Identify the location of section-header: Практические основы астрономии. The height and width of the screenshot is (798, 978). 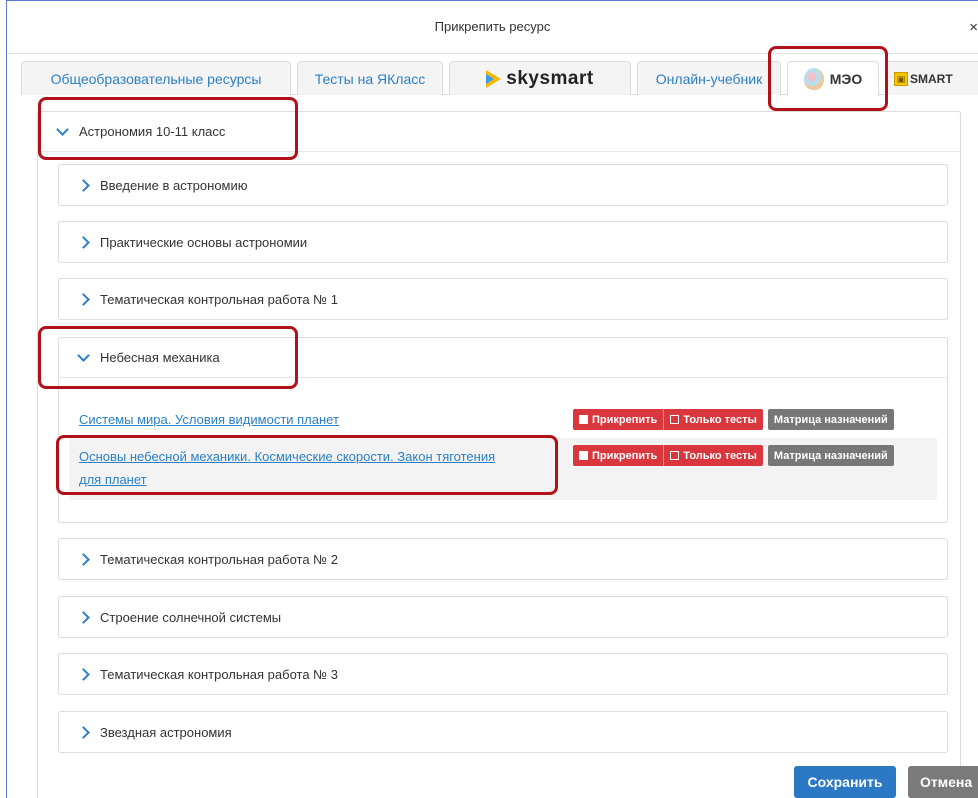
(503, 242).